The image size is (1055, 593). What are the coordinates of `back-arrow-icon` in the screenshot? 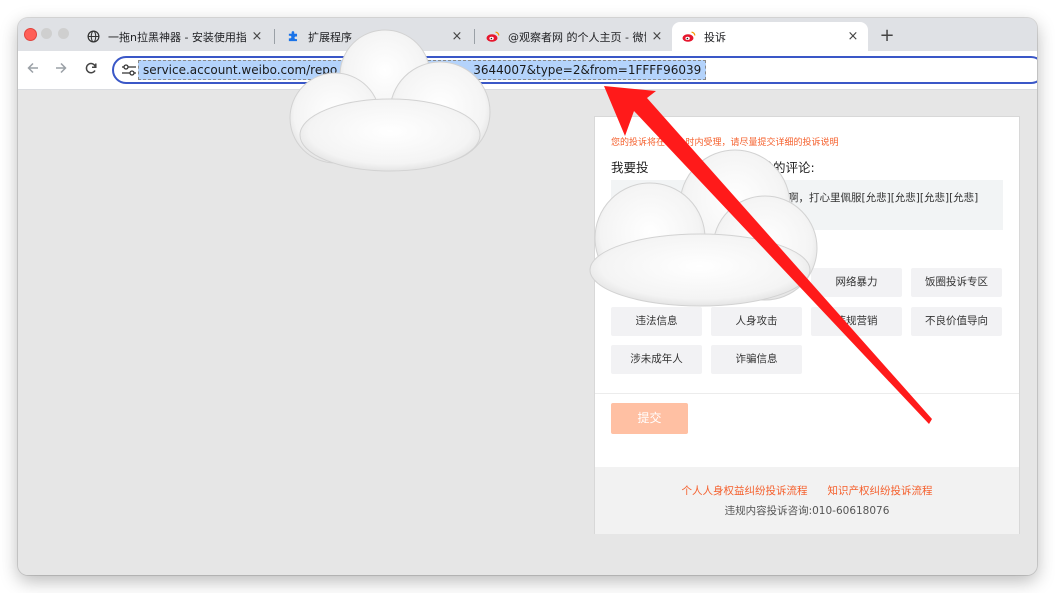 It's located at (32, 68).